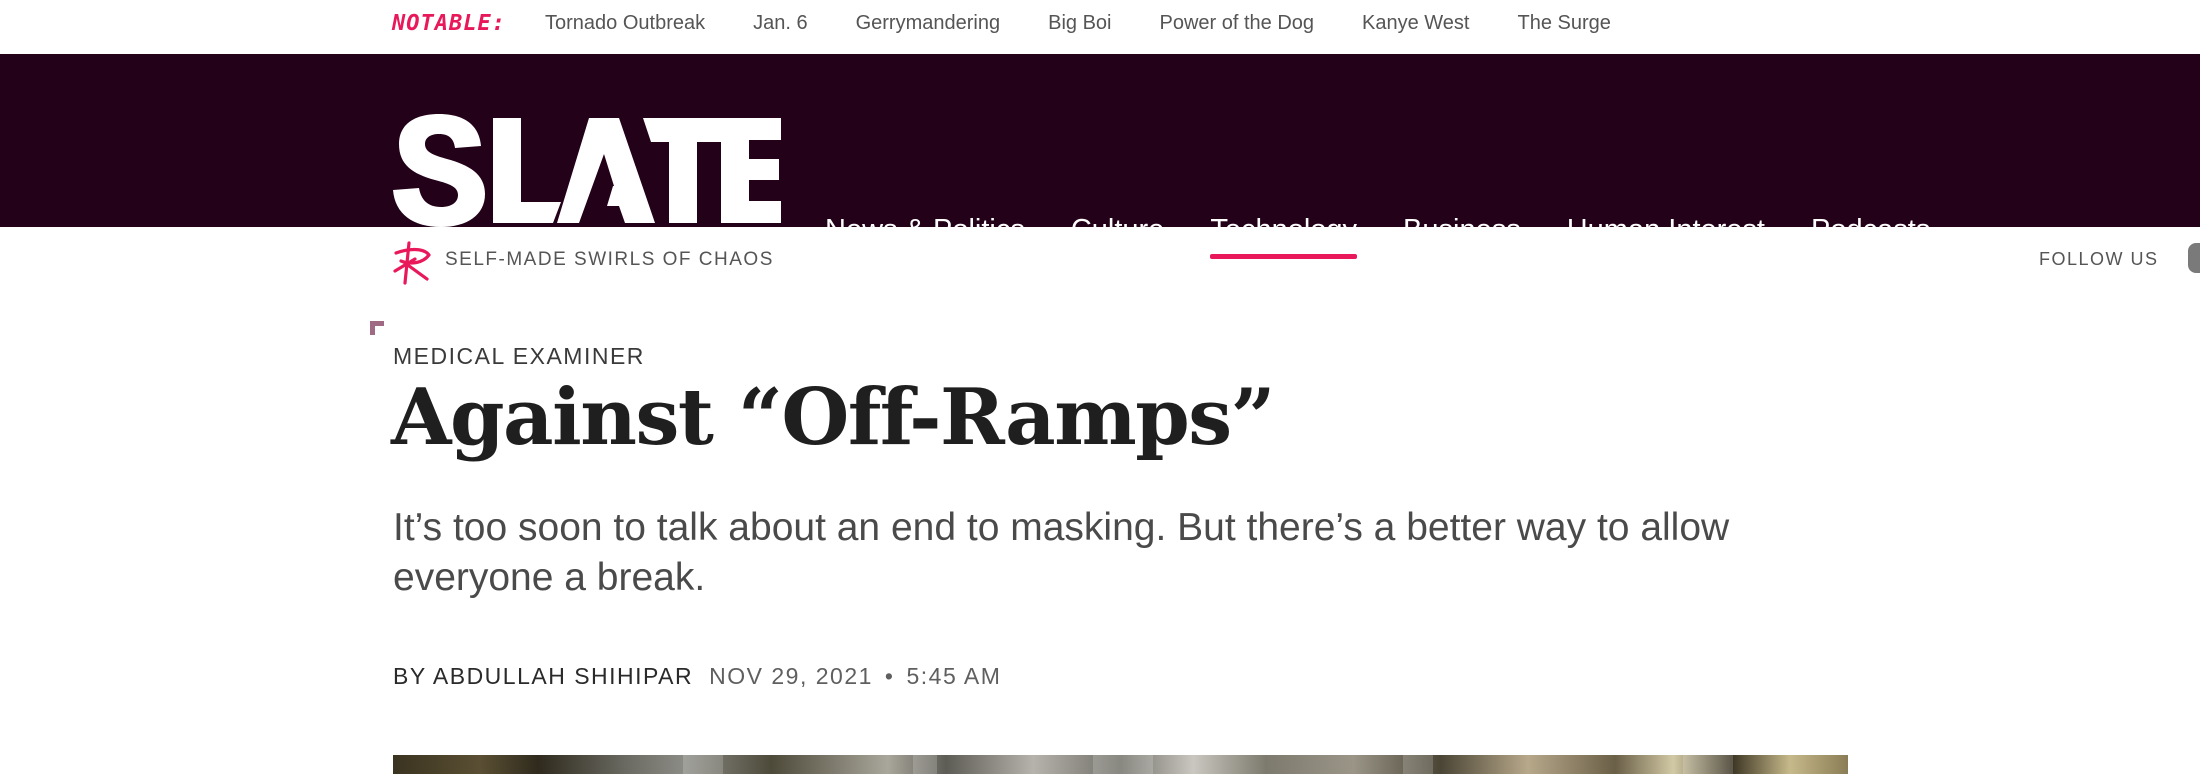  What do you see at coordinates (833, 417) in the screenshot?
I see `article-headline: Against “Off-Ramps”` at bounding box center [833, 417].